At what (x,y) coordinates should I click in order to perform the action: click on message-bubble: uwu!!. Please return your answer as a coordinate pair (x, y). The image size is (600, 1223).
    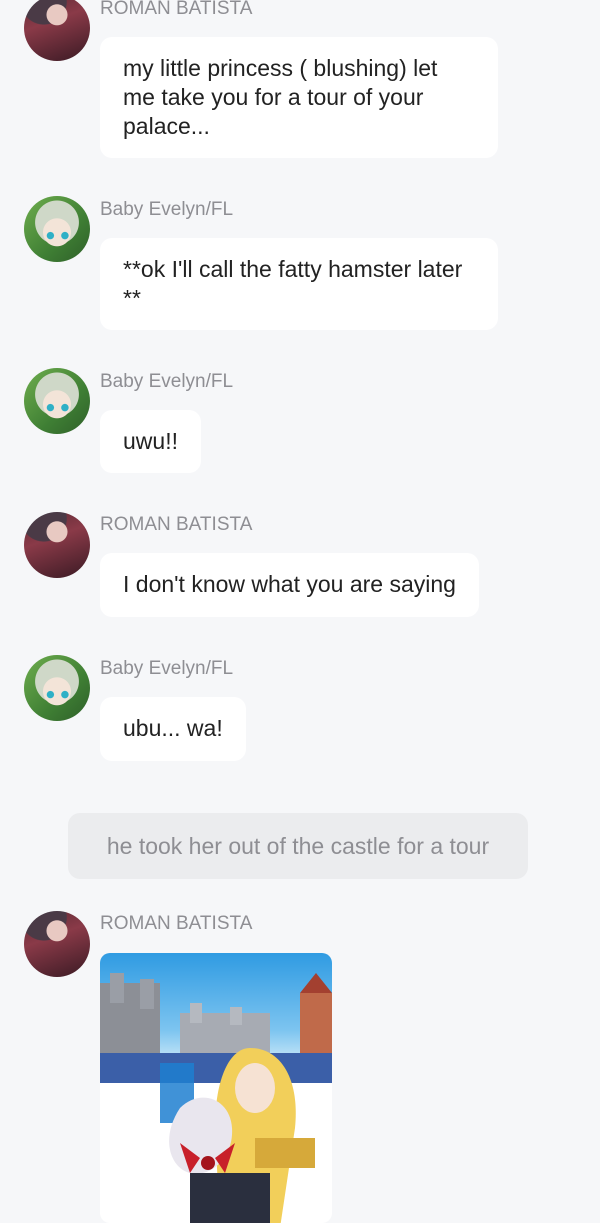
    Looking at the image, I should click on (150, 441).